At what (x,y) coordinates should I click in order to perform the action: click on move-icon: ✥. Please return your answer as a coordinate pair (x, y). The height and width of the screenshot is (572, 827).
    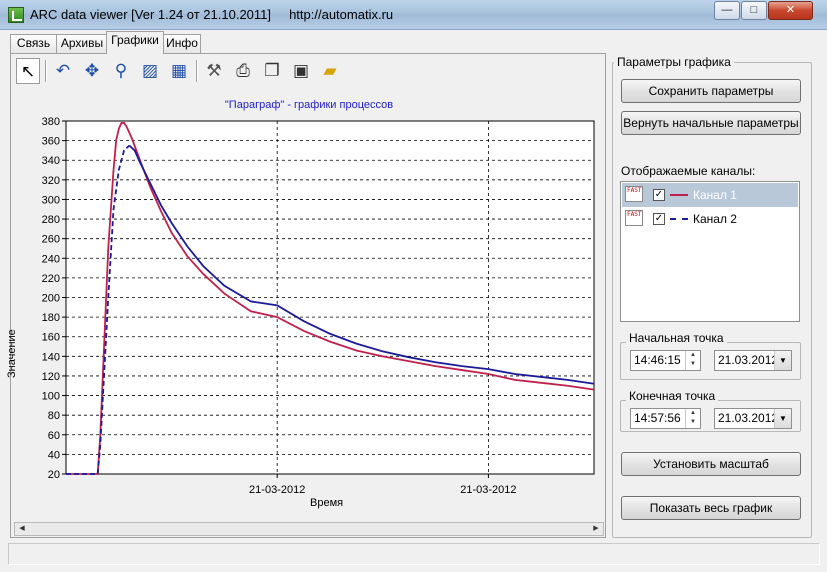
    Looking at the image, I should click on (92, 71).